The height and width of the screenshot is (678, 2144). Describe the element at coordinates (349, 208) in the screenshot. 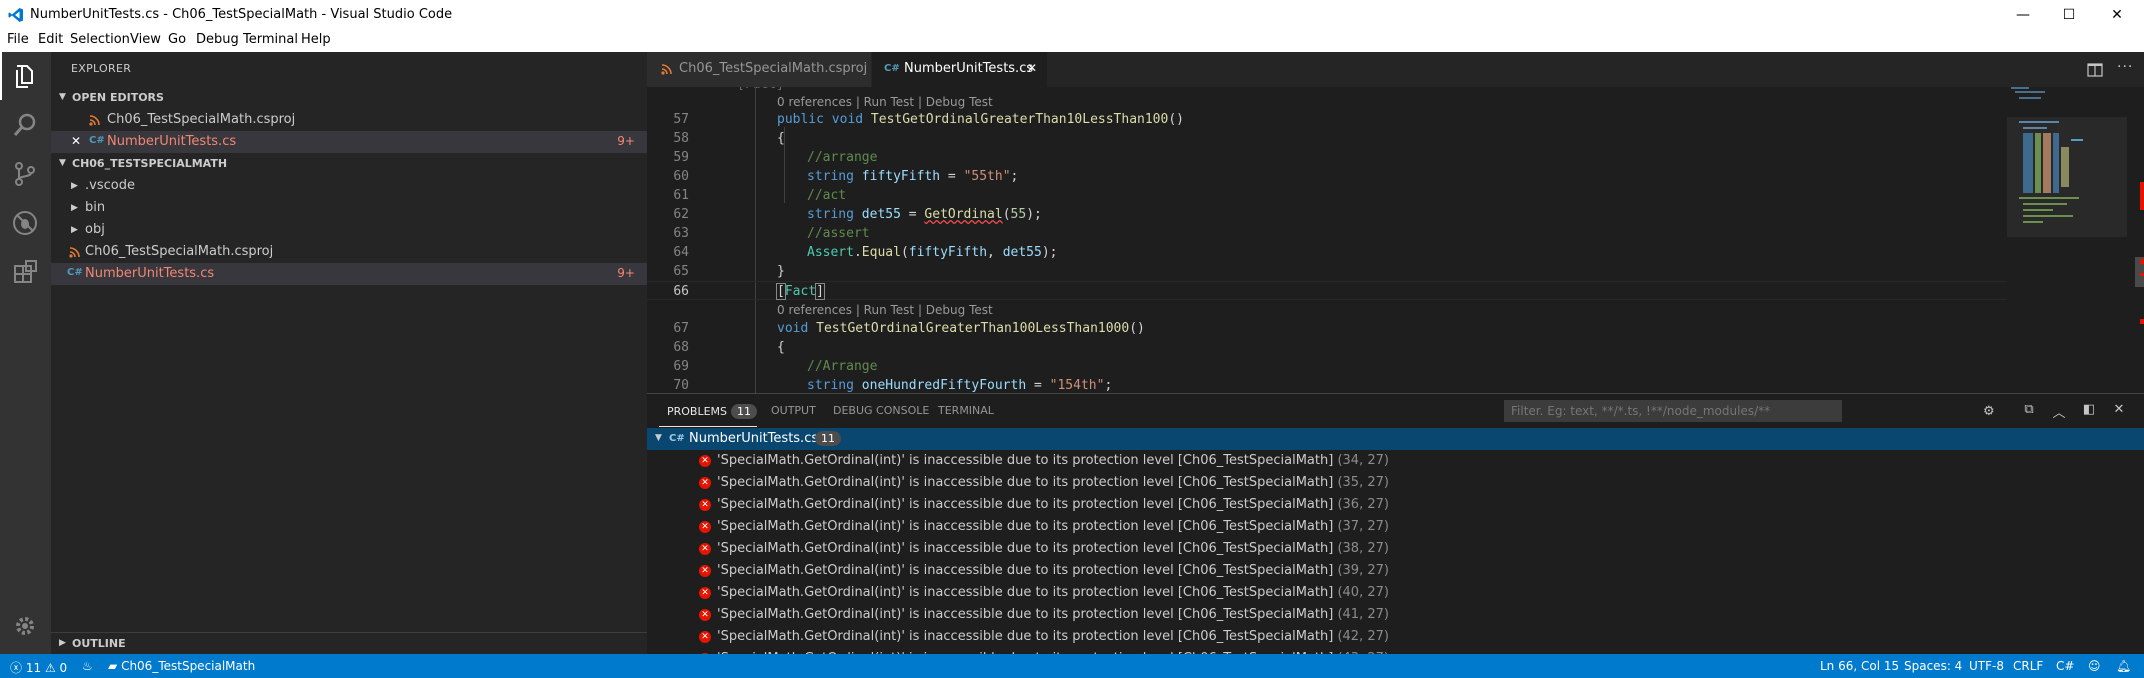

I see `folder-bin: ▶ bin` at that location.